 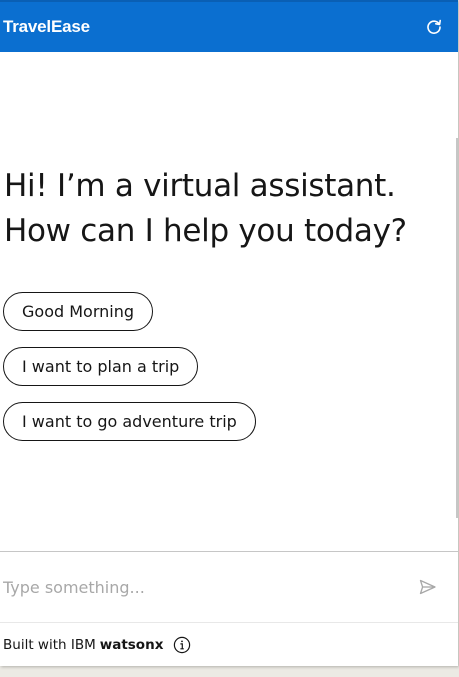 What do you see at coordinates (198, 587) in the screenshot?
I see `message-input` at bounding box center [198, 587].